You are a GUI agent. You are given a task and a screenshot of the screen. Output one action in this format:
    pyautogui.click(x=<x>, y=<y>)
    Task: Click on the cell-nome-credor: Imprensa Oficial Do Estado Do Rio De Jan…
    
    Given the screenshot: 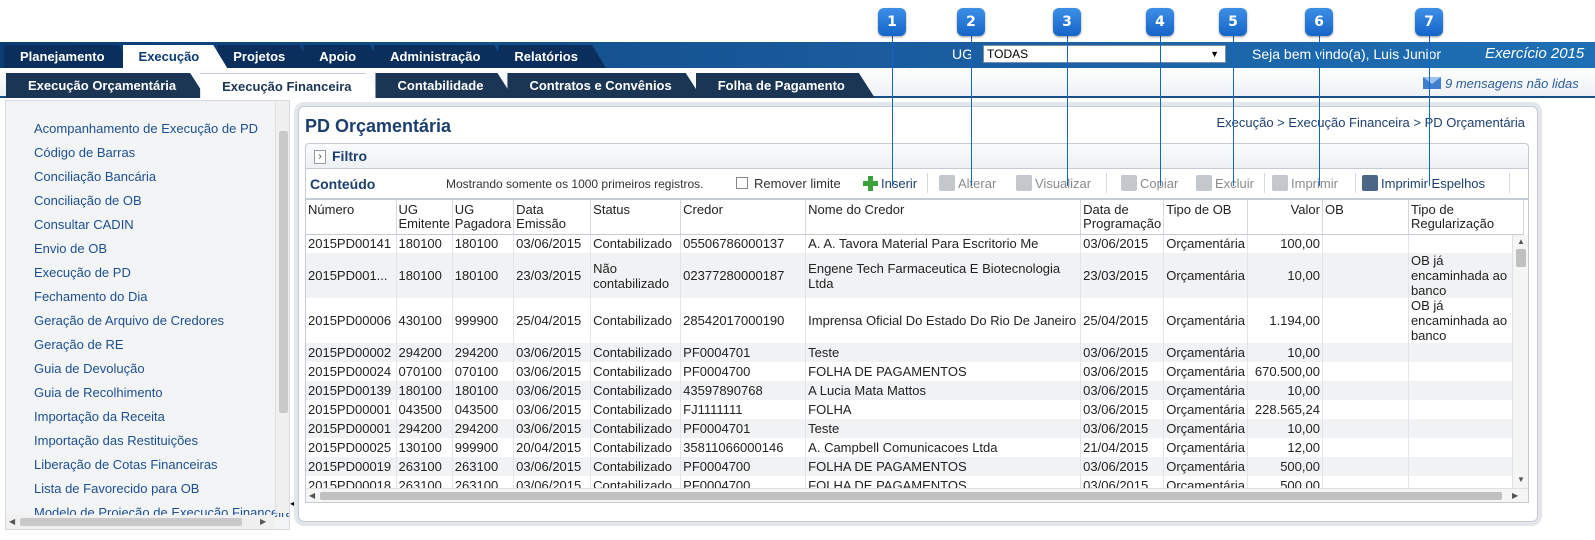 What is the action you would take?
    pyautogui.click(x=943, y=320)
    